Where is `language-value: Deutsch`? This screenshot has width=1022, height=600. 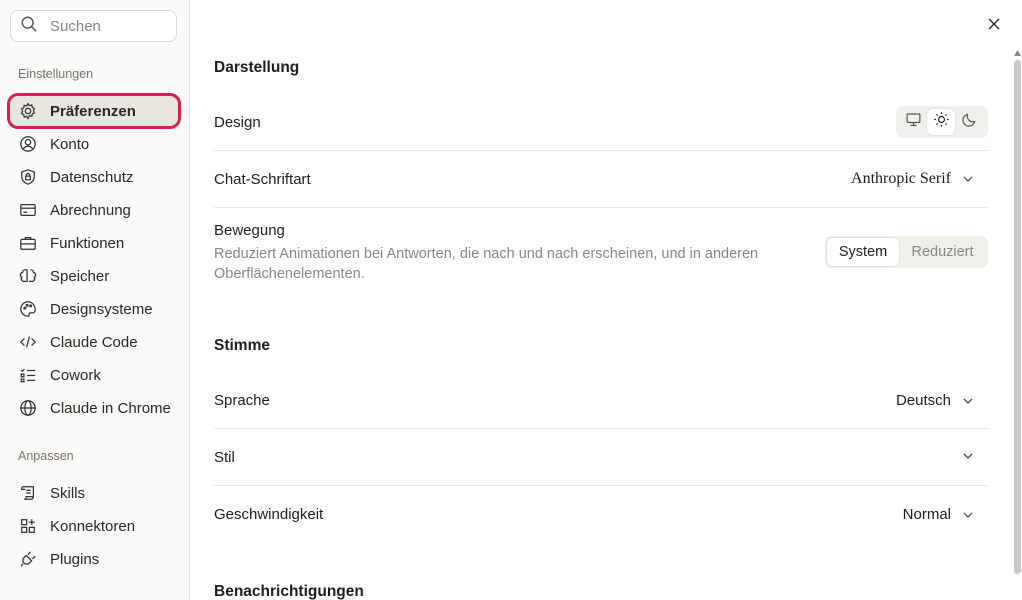 language-value: Deutsch is located at coordinates (923, 400).